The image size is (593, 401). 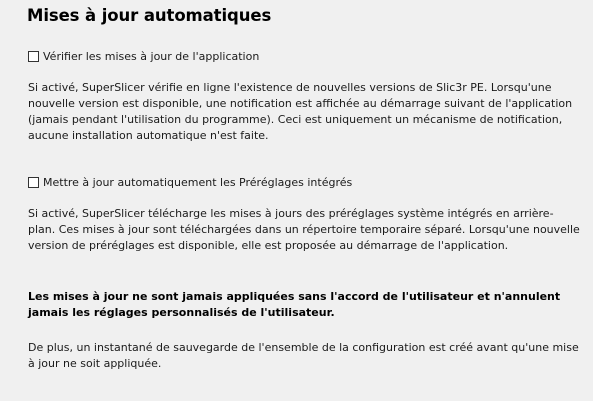 I want to click on check-app-updates-checkbox, so click(x=33, y=56).